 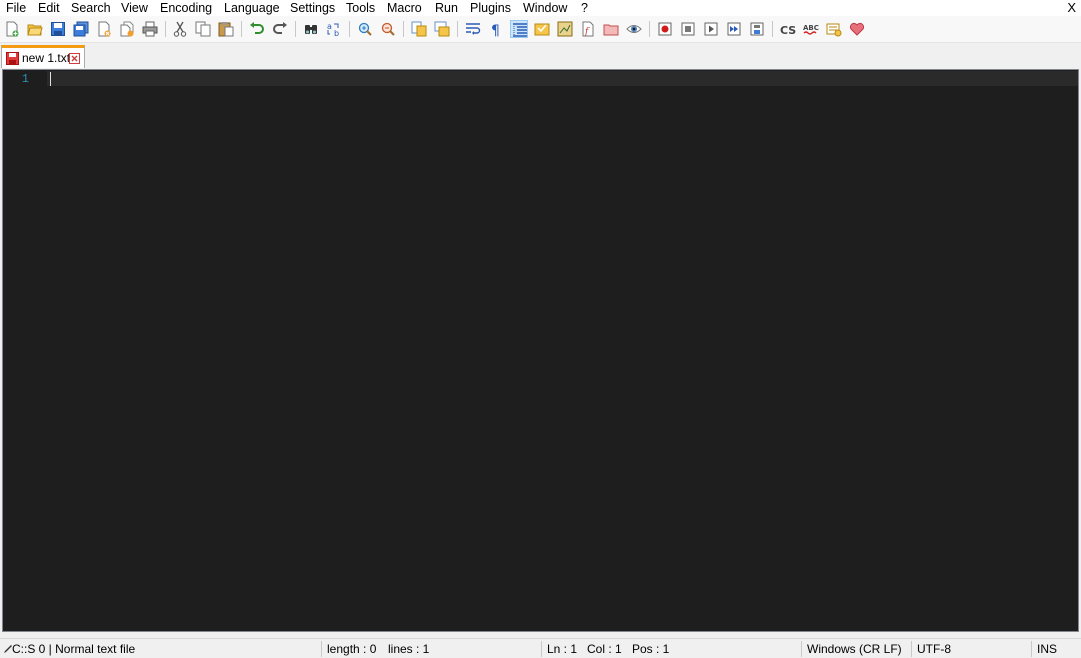 What do you see at coordinates (473, 29) in the screenshot?
I see `word-wrap-icon` at bounding box center [473, 29].